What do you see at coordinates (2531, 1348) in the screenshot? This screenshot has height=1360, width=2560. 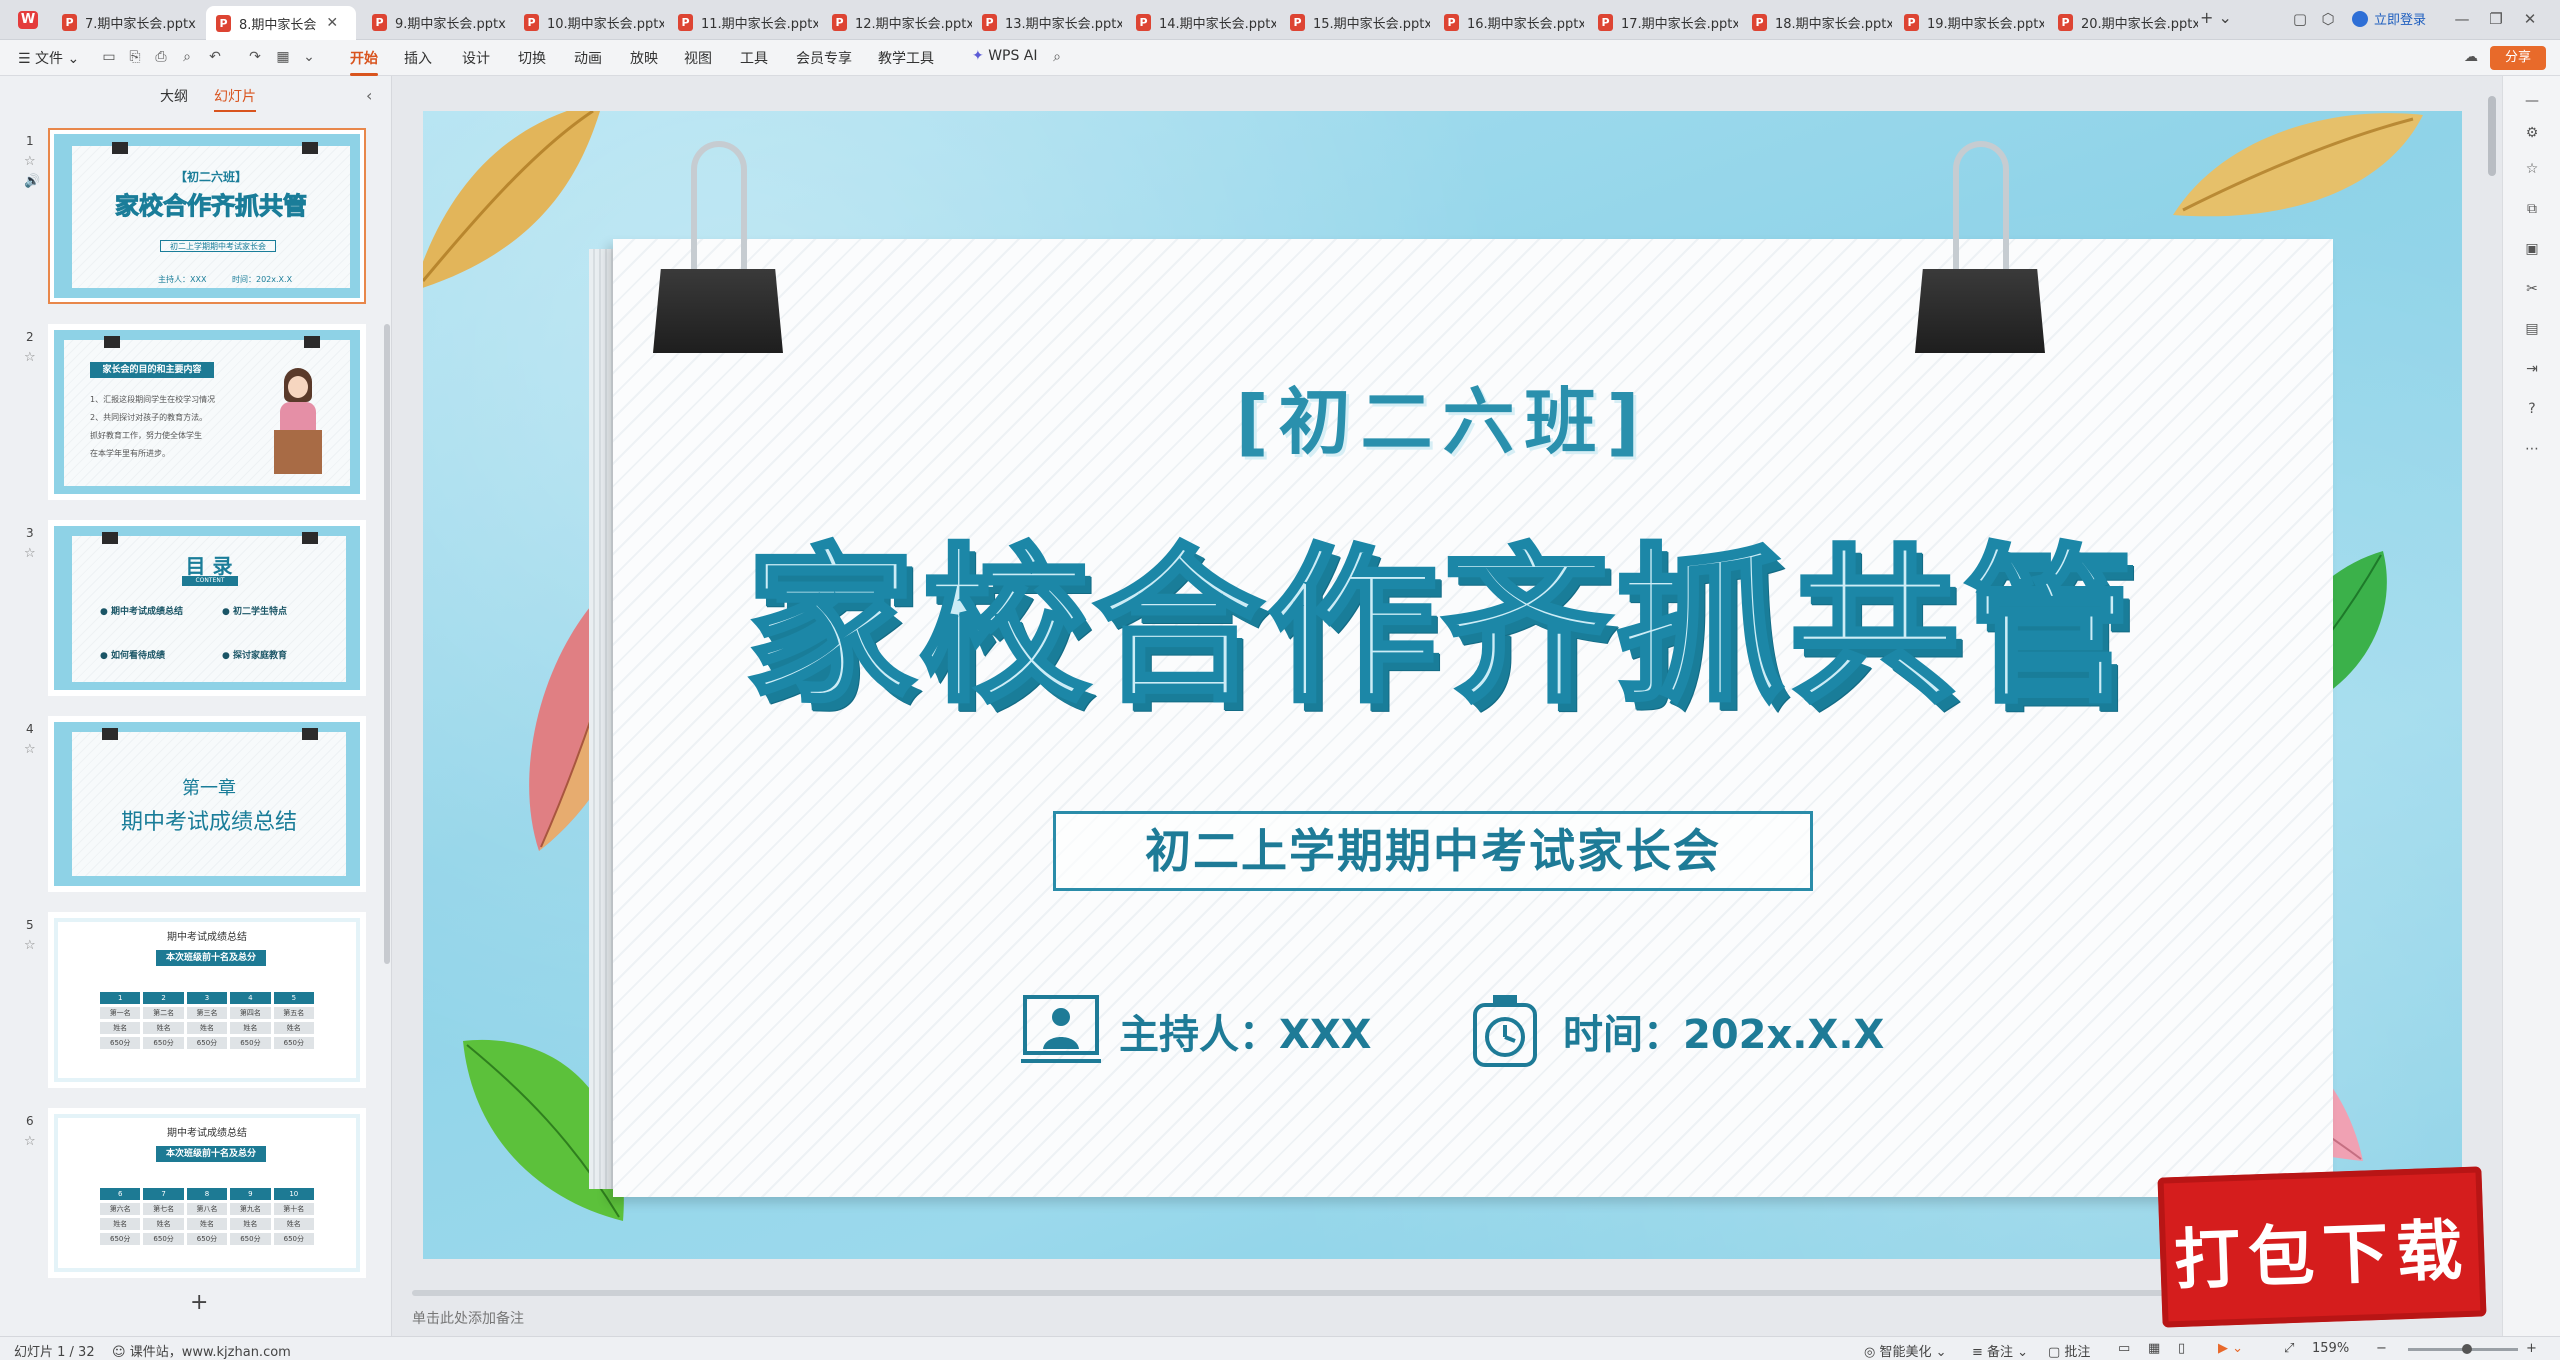 I see `zoom-in-icon: +` at bounding box center [2531, 1348].